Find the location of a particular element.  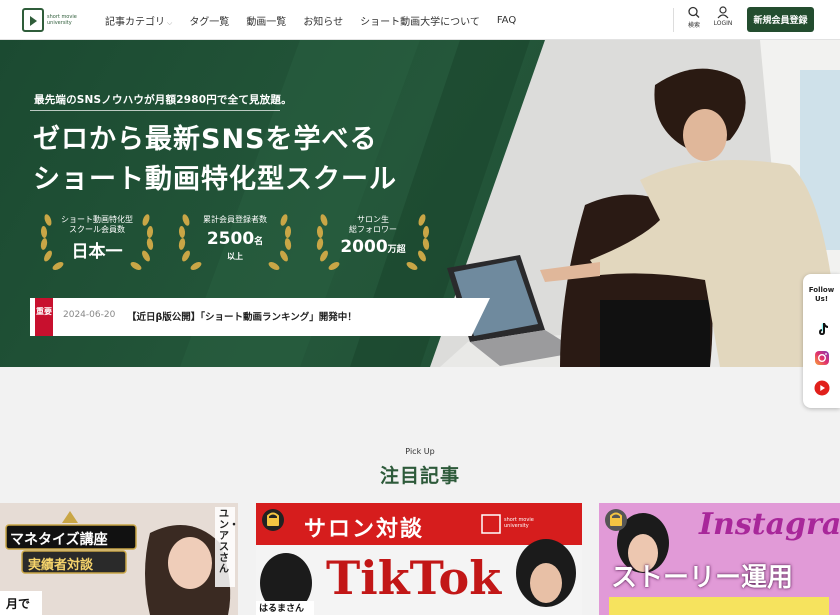

main-nav: 記事カテゴリ ⌵ タグ一覧 動画一覧 お知らせ ショート動画大学について FAQ is located at coordinates (319, 20).